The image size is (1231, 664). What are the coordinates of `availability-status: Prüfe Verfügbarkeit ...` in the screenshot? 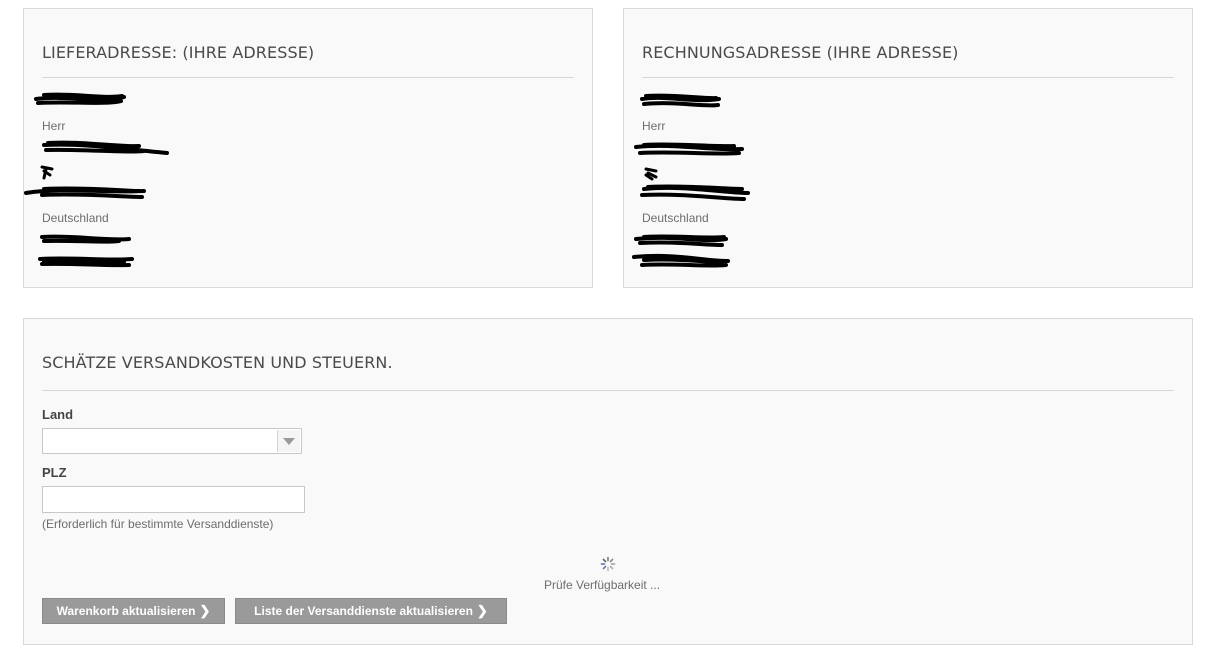 It's located at (602, 585).